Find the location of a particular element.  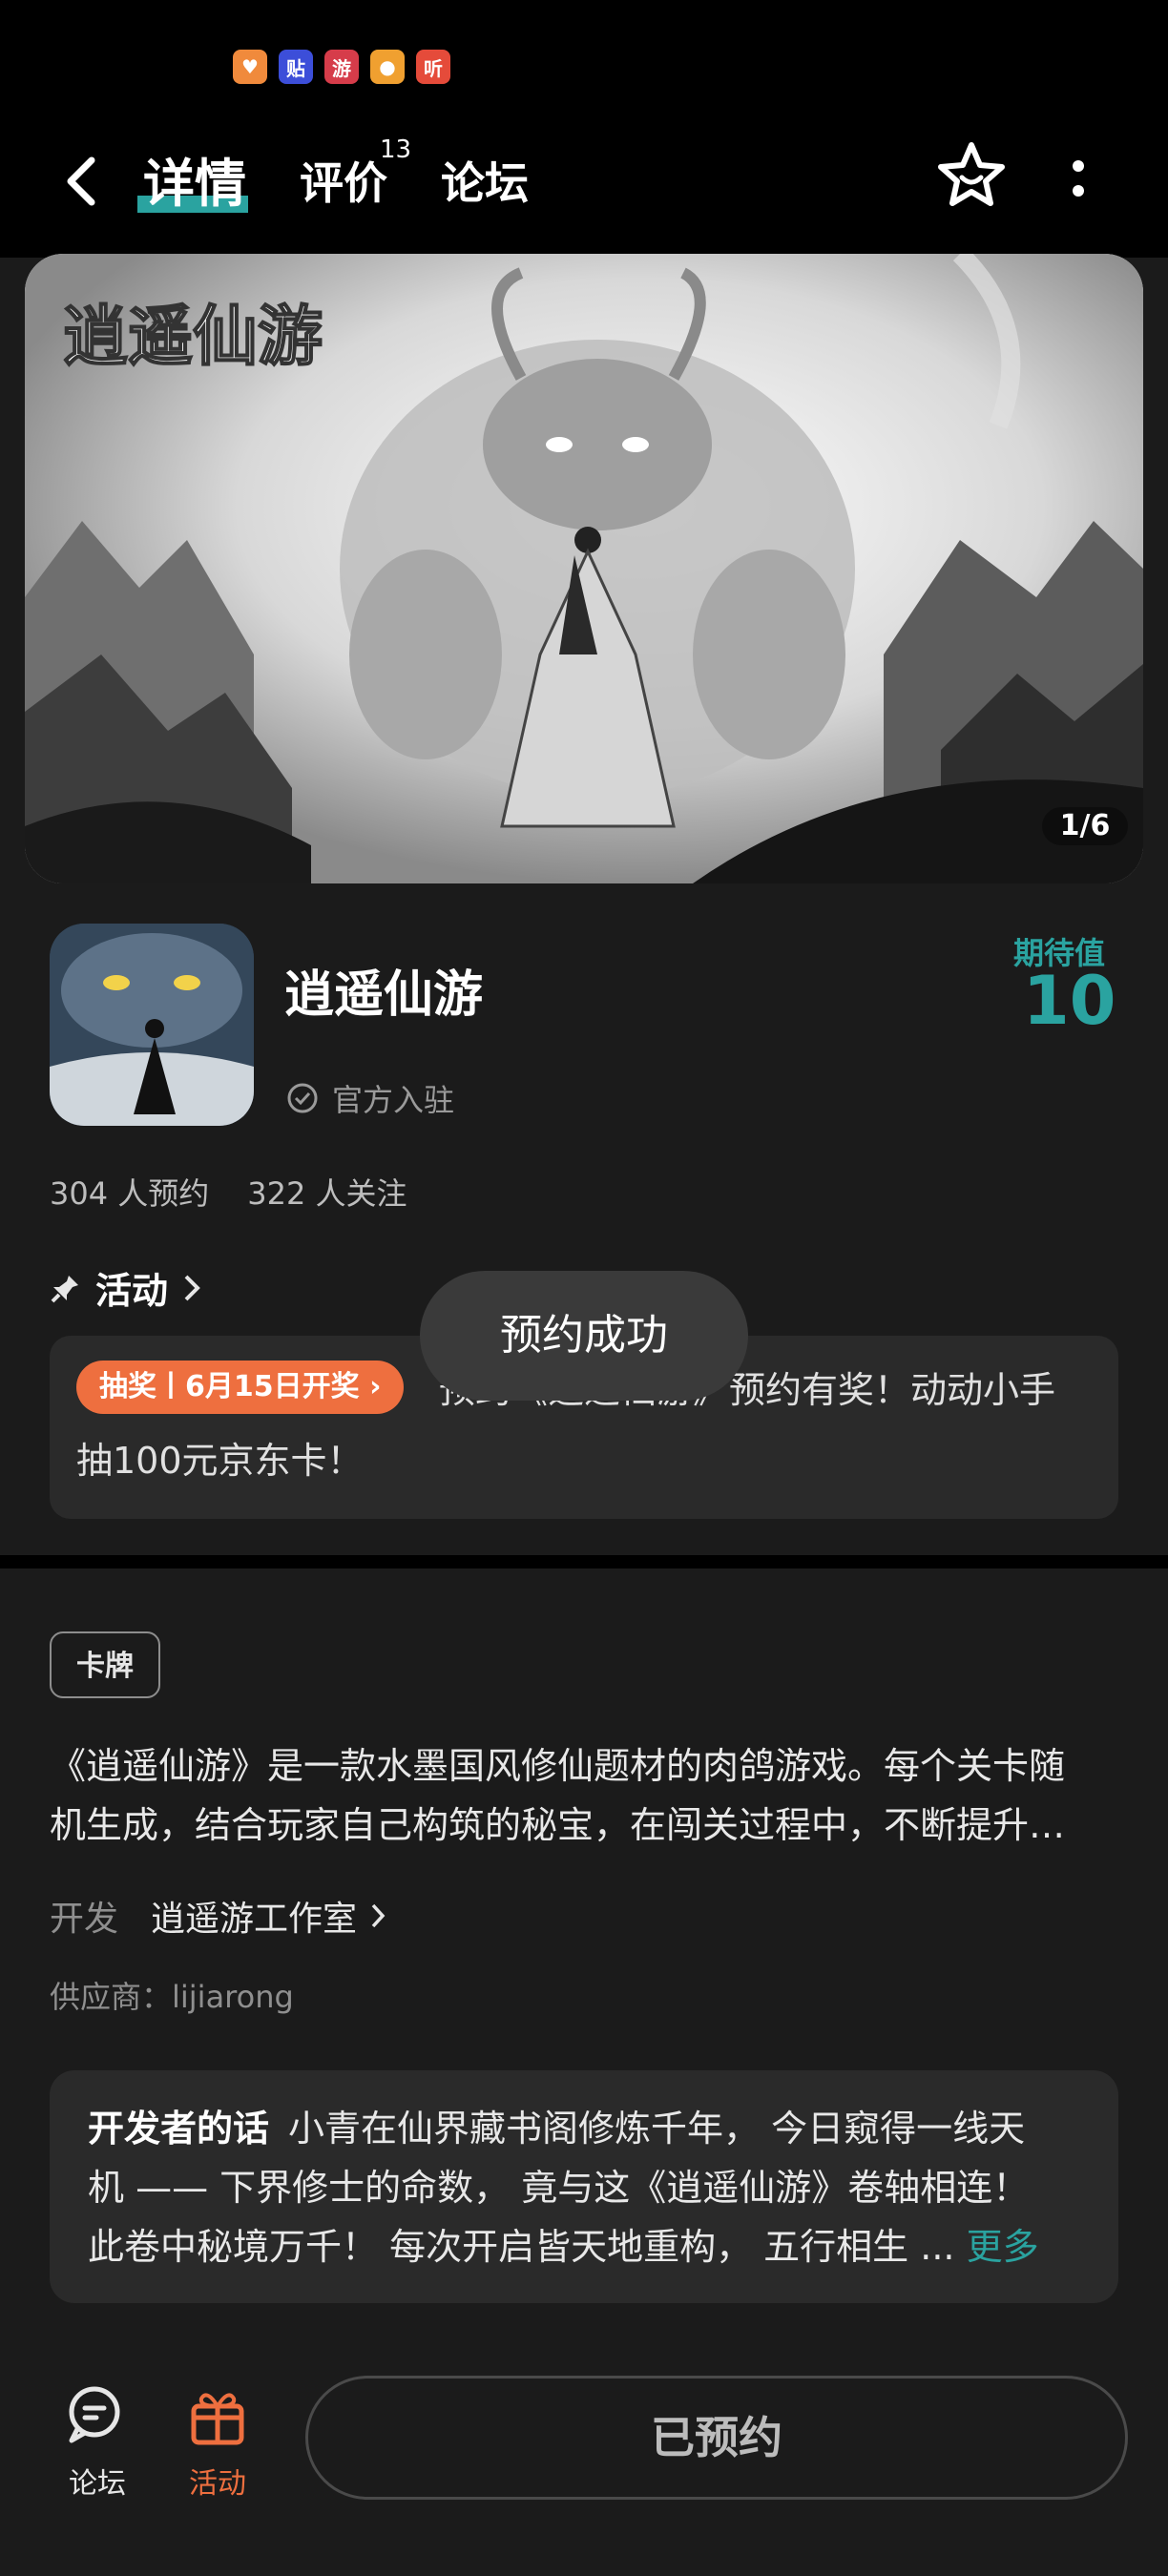

carousel-pager: 1/6 is located at coordinates (1085, 826).